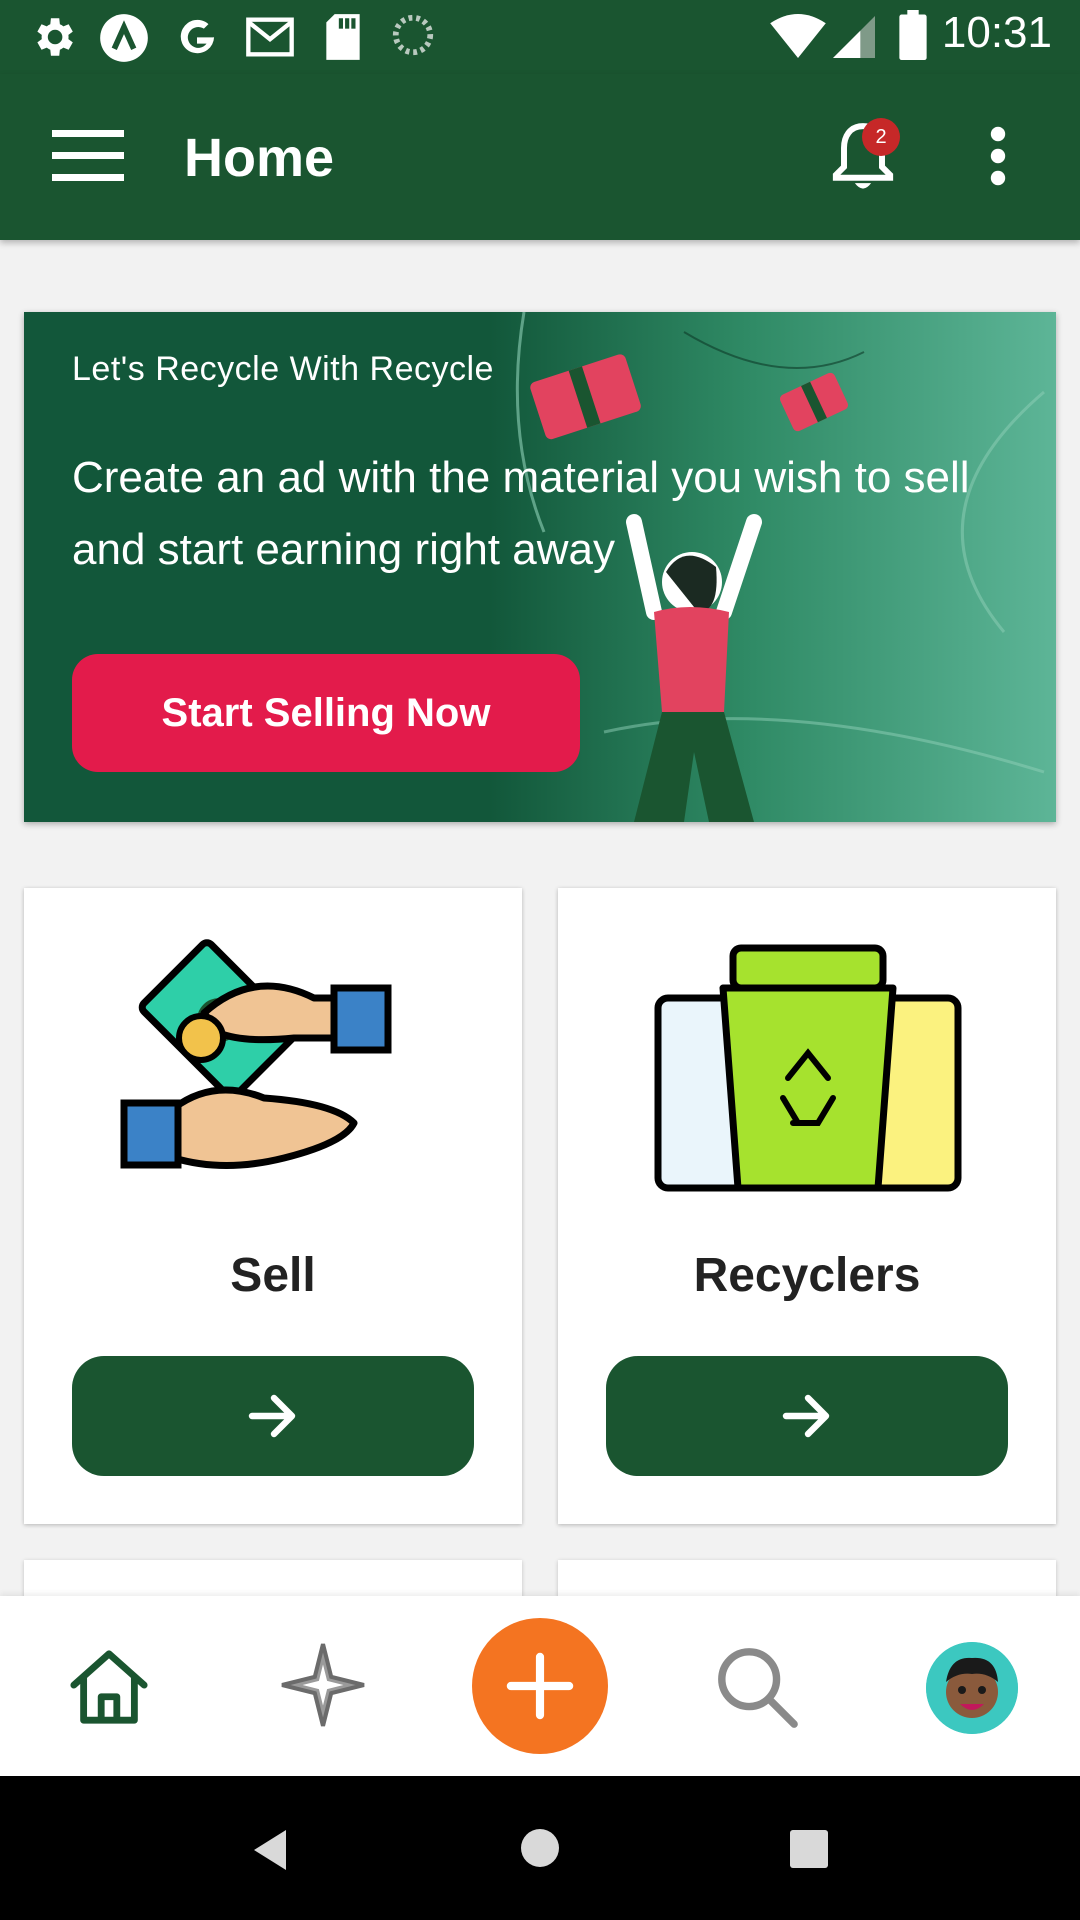 The image size is (1080, 1920). What do you see at coordinates (55, 37) in the screenshot?
I see `settings-icon` at bounding box center [55, 37].